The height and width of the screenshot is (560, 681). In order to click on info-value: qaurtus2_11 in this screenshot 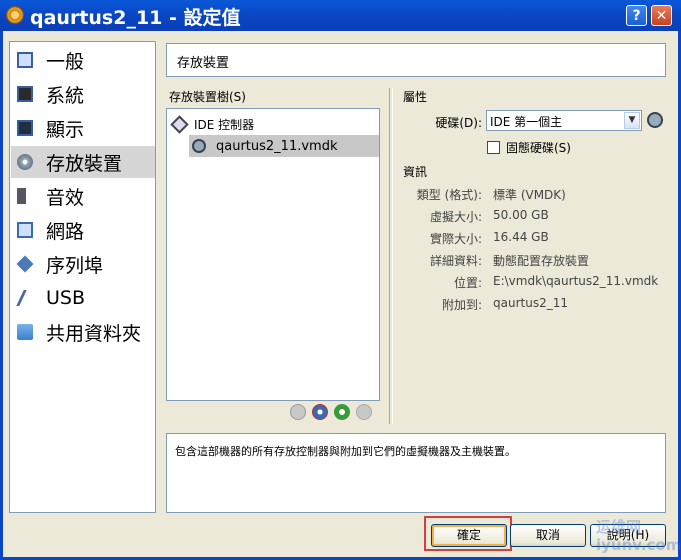, I will do `click(530, 303)`.